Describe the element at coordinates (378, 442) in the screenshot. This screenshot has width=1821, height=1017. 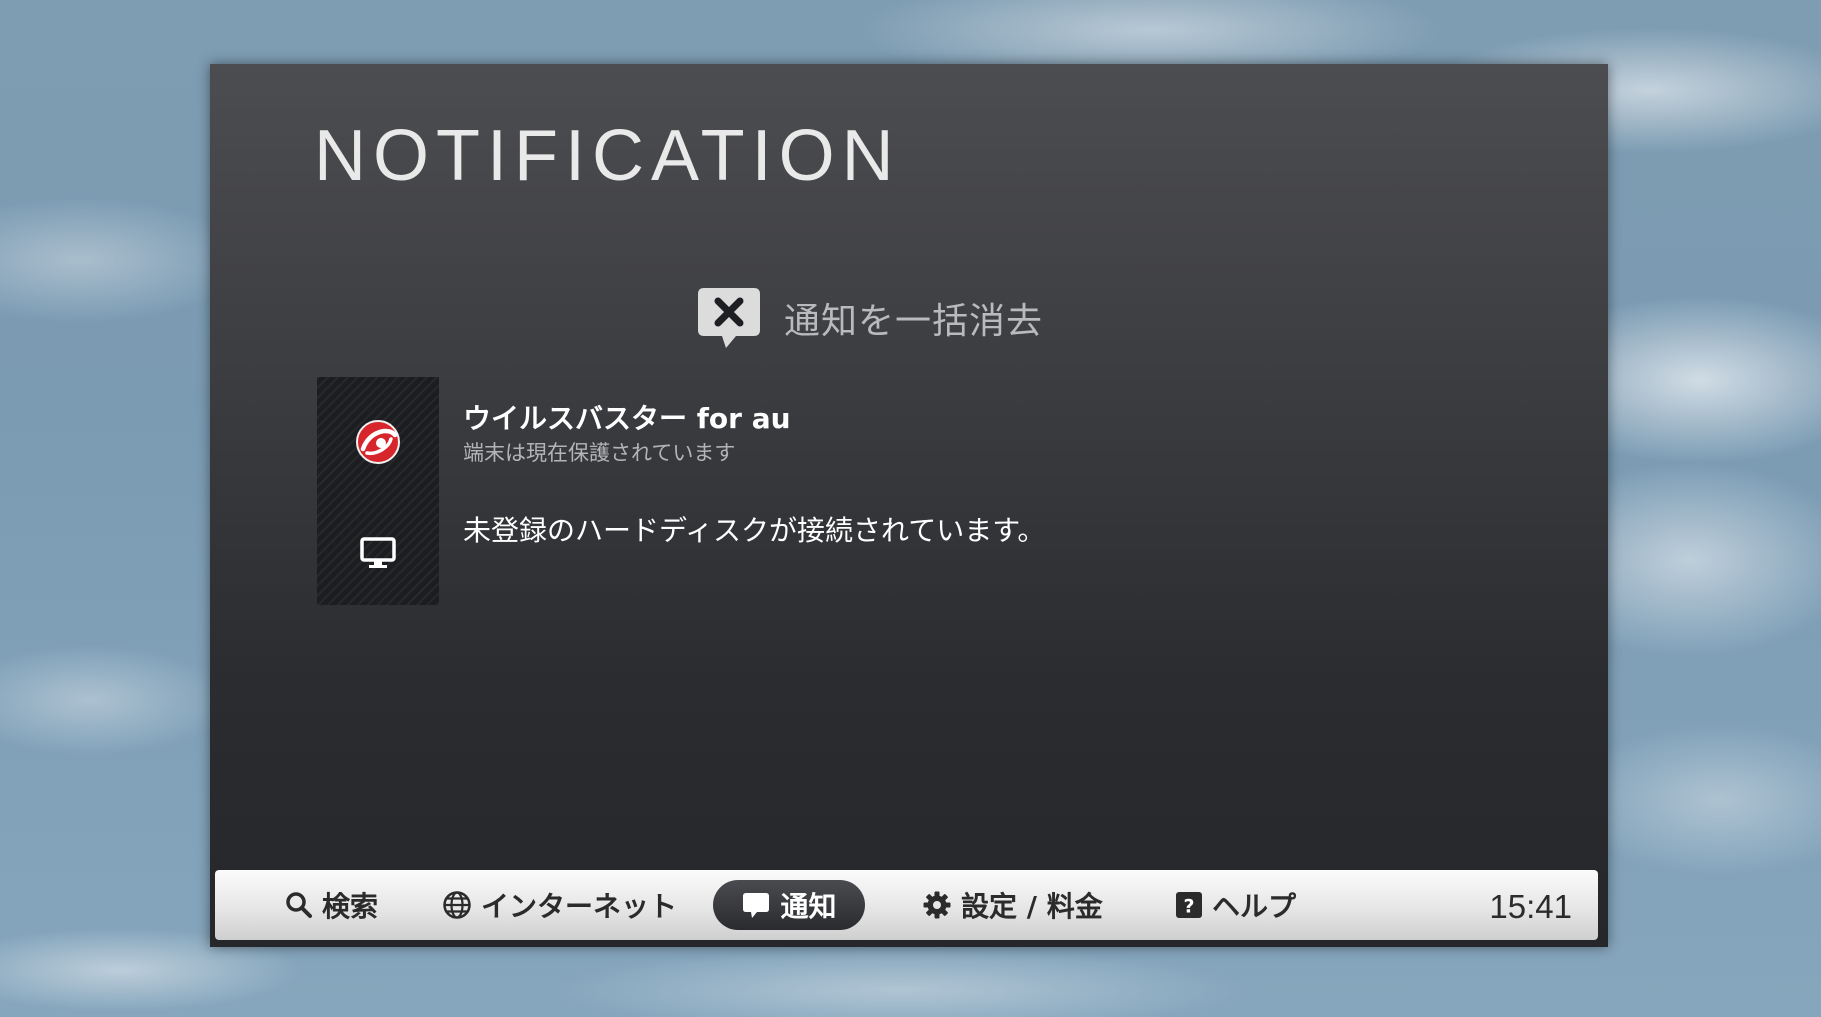
I see `virus-buster-logo-icon` at that location.